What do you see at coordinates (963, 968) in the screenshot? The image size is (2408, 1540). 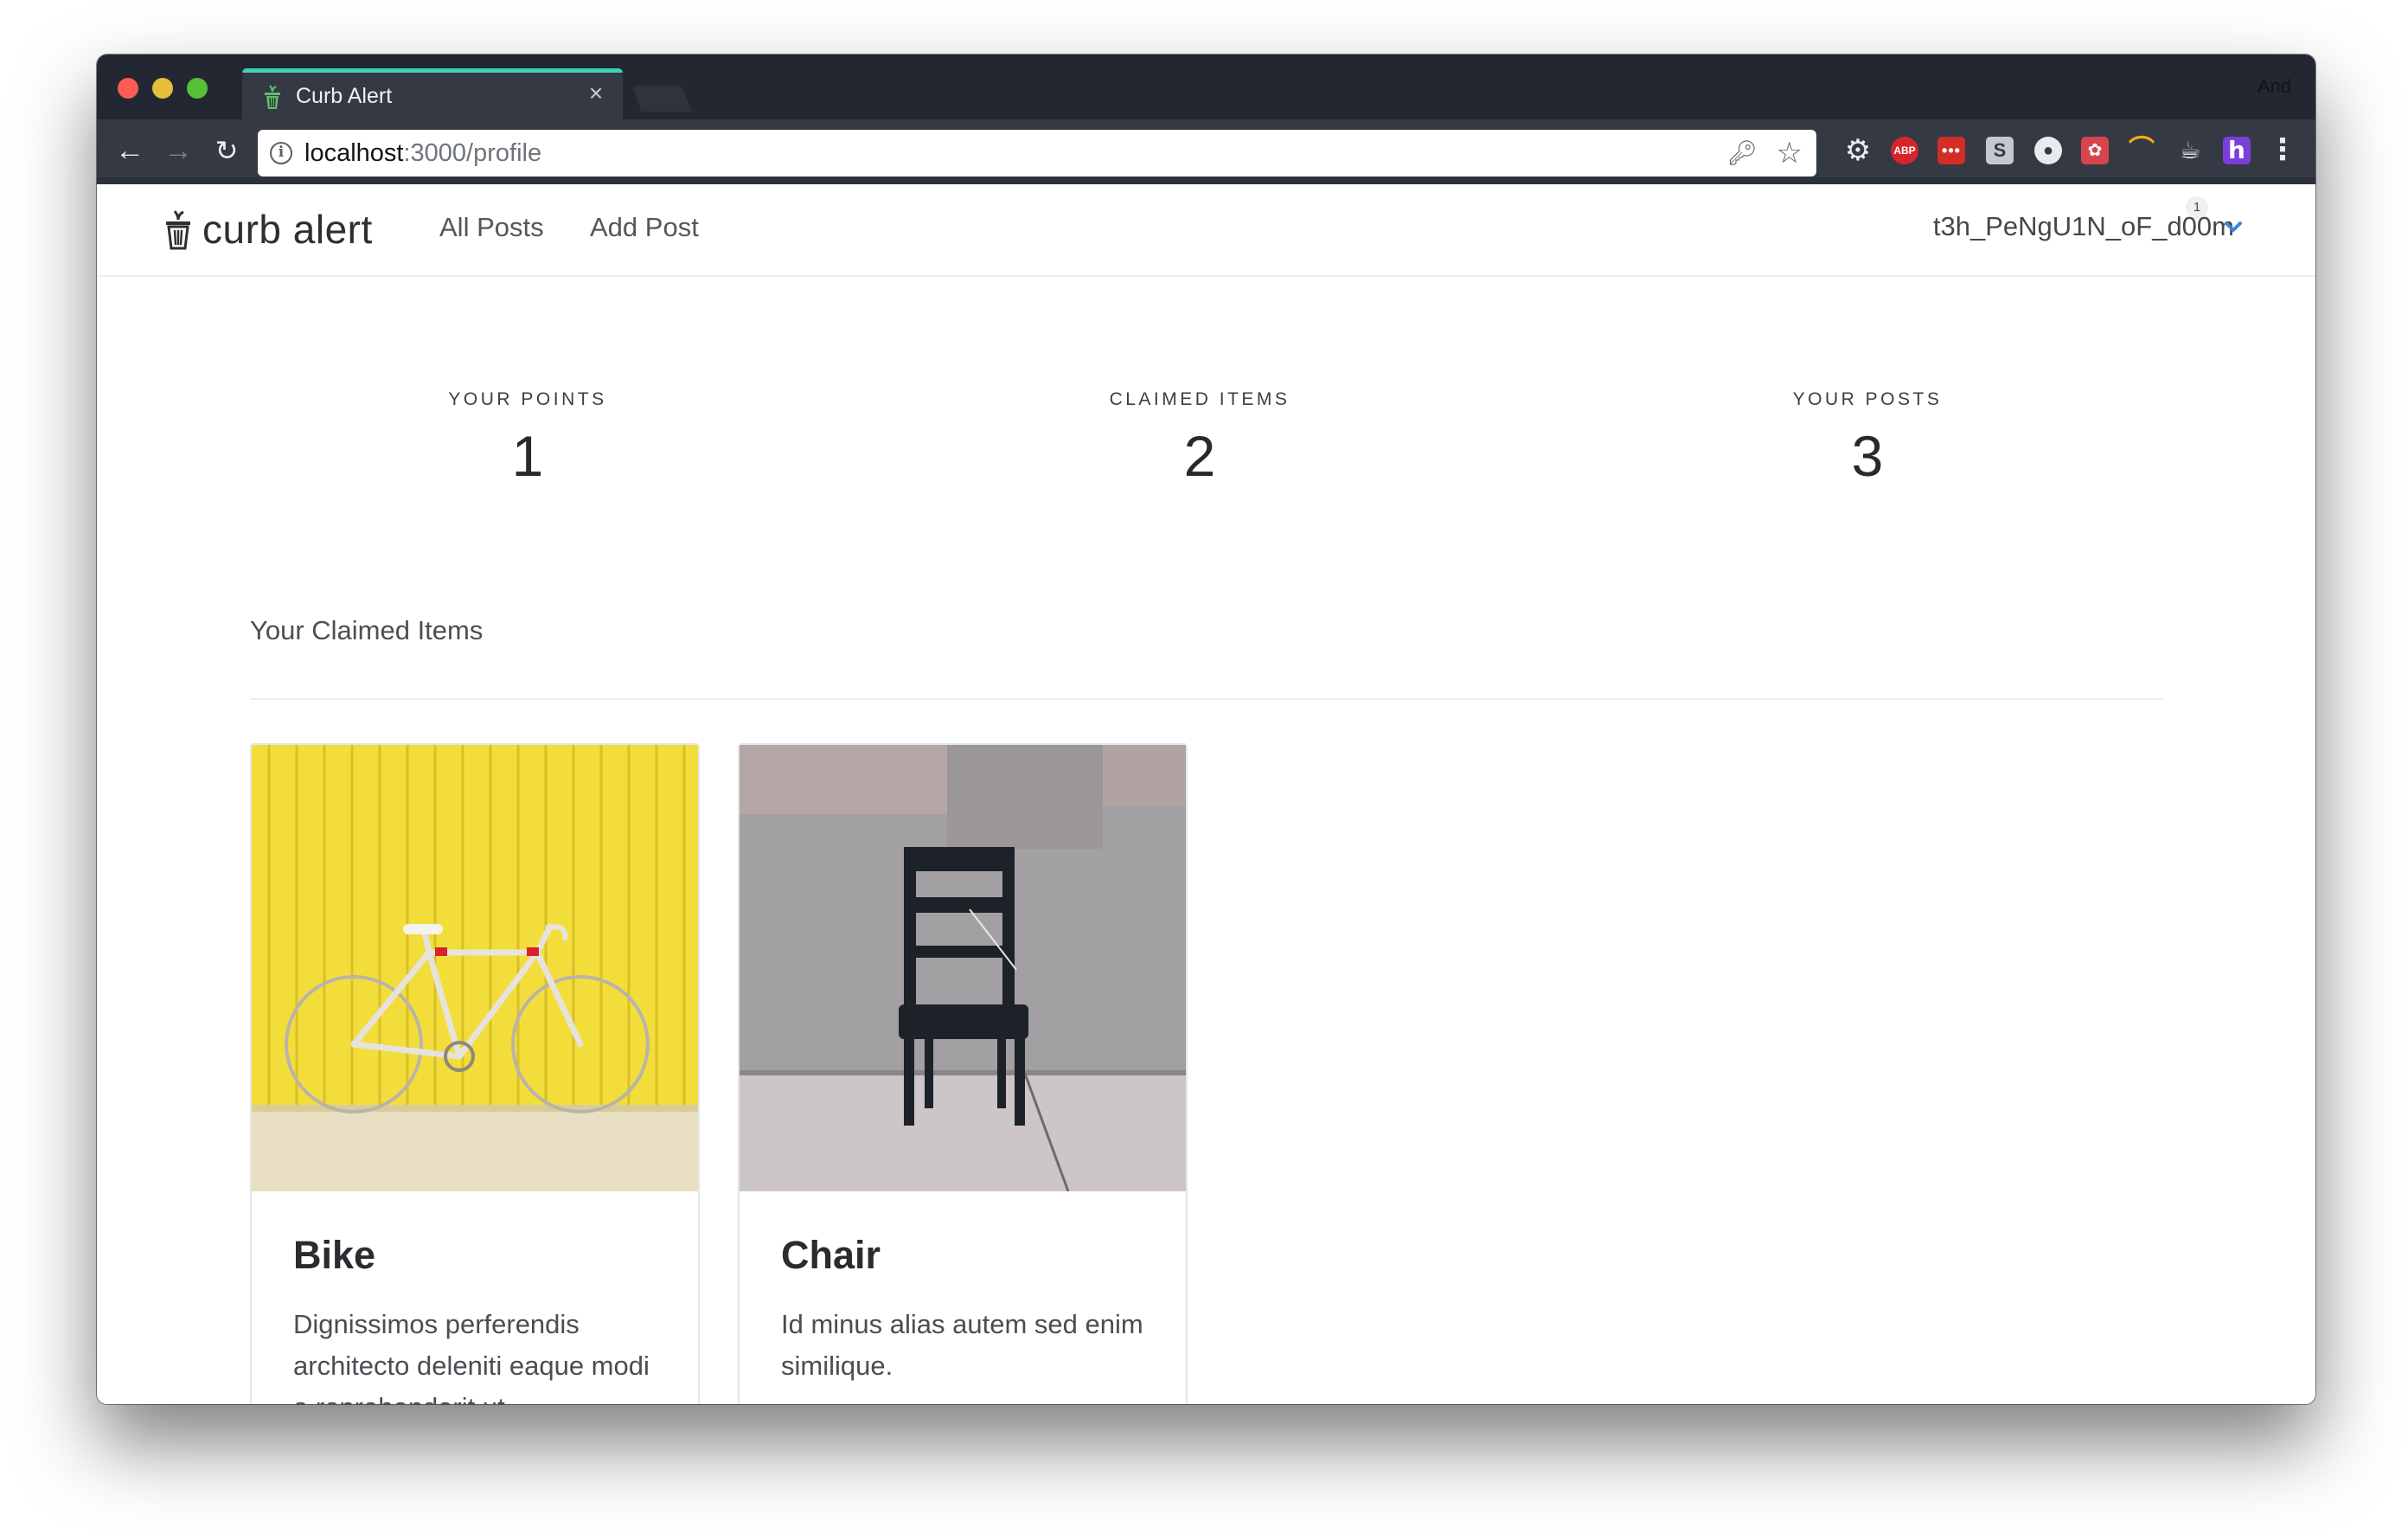 I see `chair-image` at bounding box center [963, 968].